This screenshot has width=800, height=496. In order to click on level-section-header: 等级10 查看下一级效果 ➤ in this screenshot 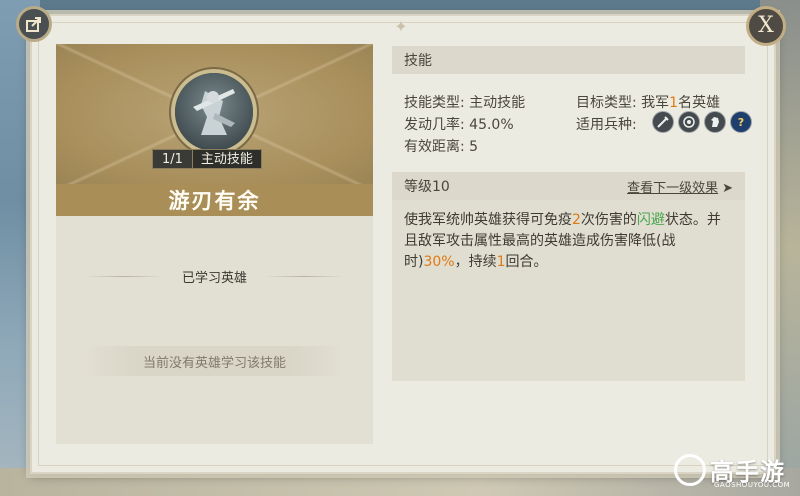, I will do `click(568, 186)`.